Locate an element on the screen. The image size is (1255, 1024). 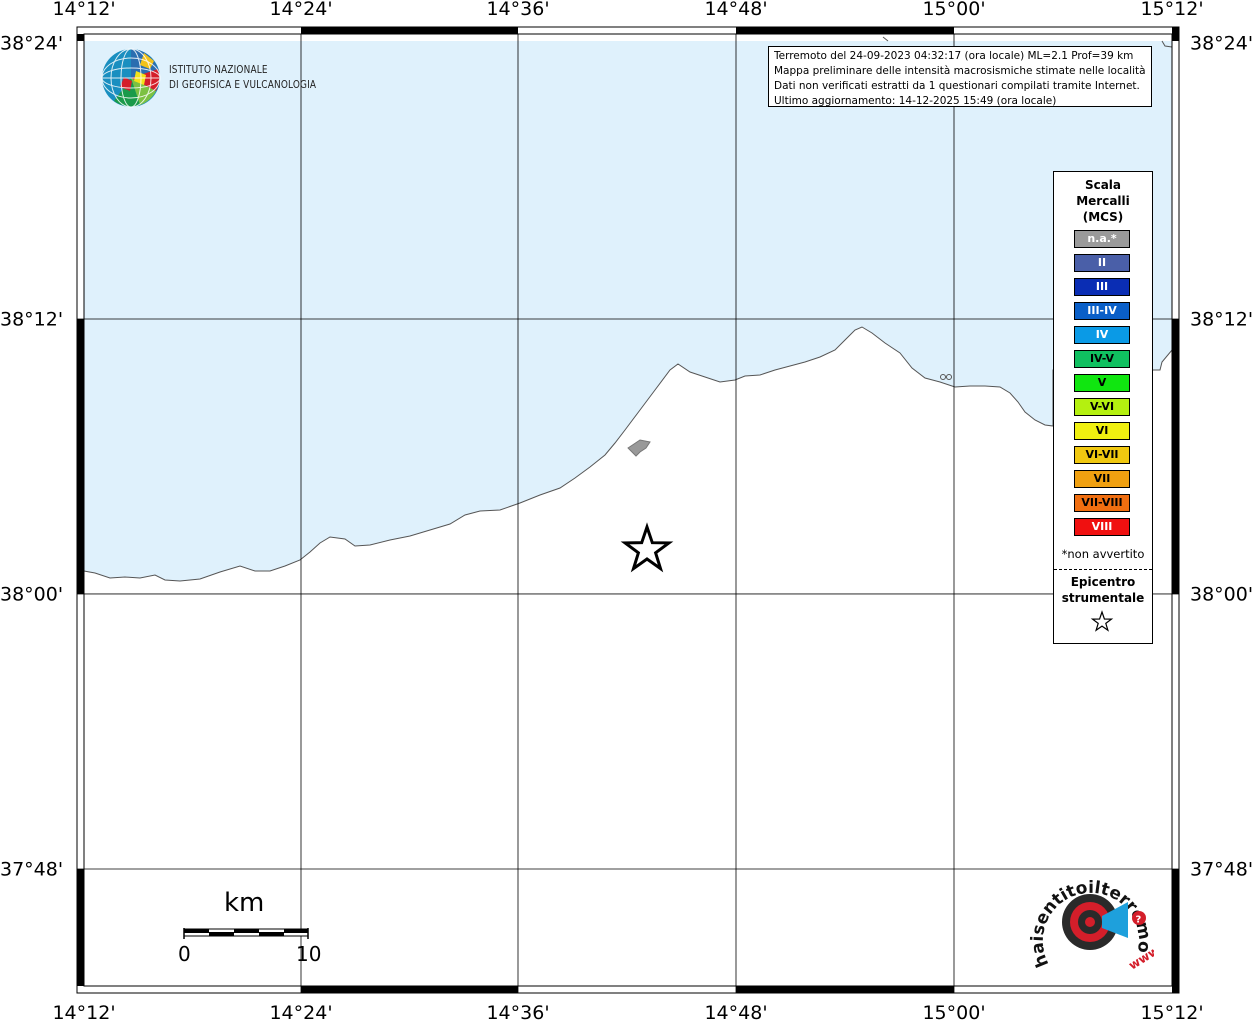
legend-star-icon is located at coordinates (1102, 621).